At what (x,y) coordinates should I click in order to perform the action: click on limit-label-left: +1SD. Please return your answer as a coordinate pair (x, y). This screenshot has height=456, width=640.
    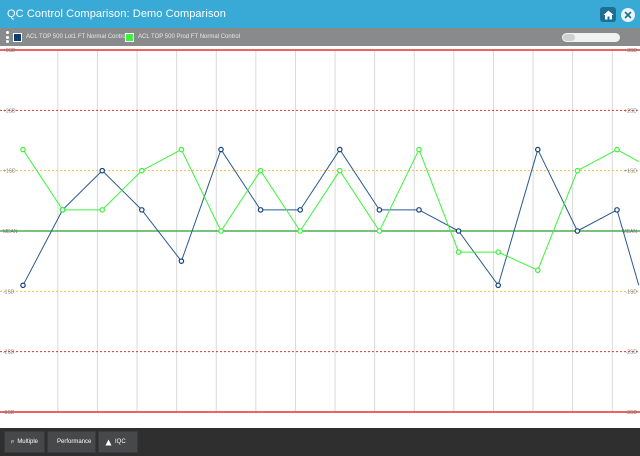
    Looking at the image, I should click on (9, 172).